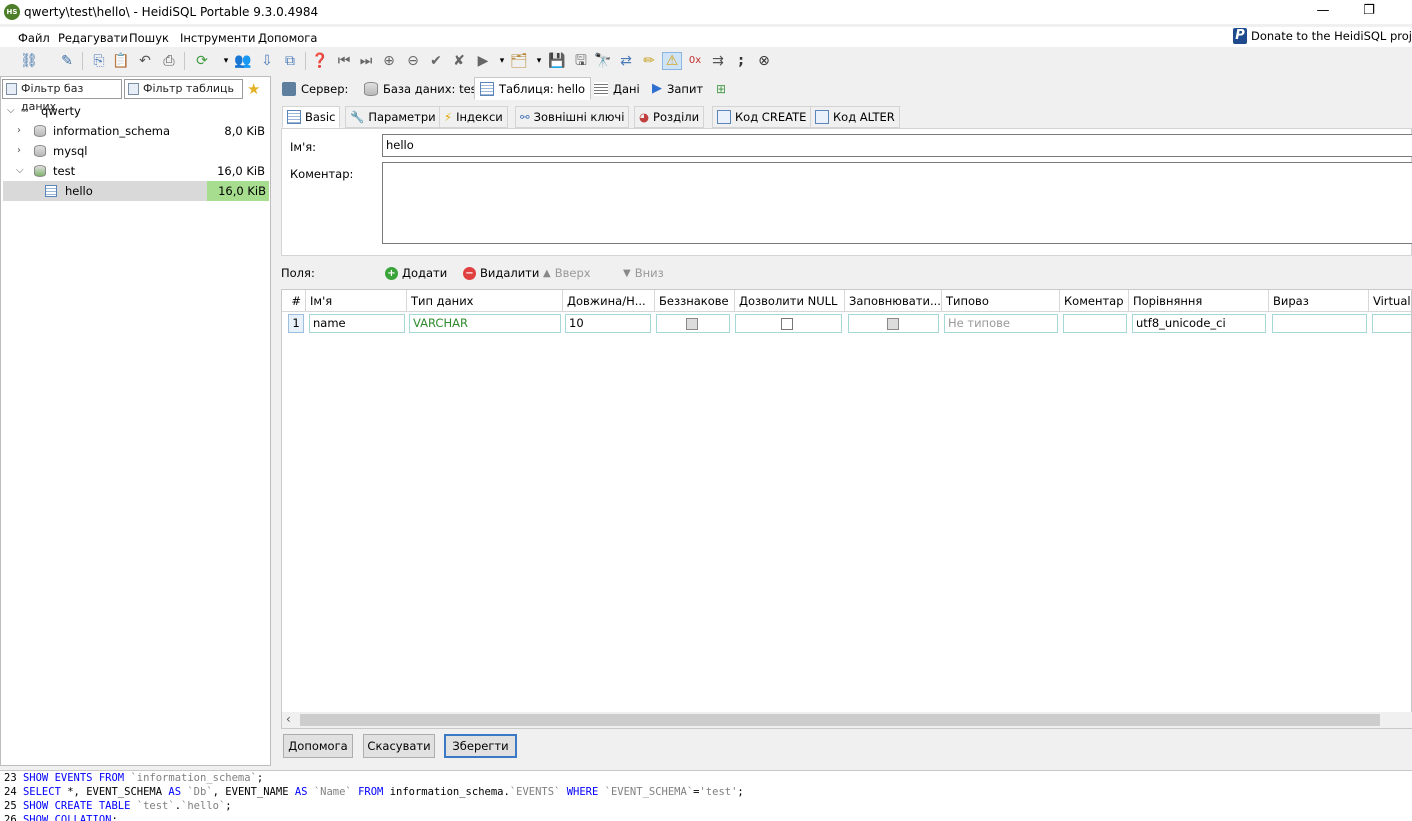 The height and width of the screenshot is (821, 1412). I want to click on col-header-collation: Порівняння, so click(1199, 301).